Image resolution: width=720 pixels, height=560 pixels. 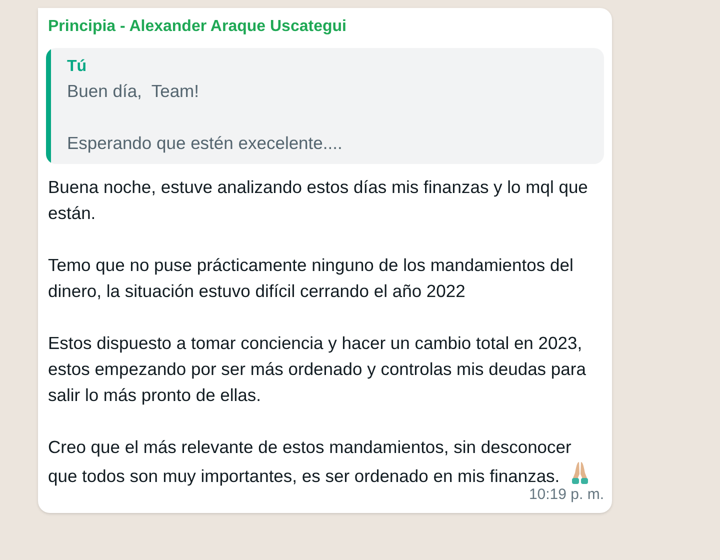 What do you see at coordinates (133, 91) in the screenshot?
I see `quoted-text: Buen día, Team!` at bounding box center [133, 91].